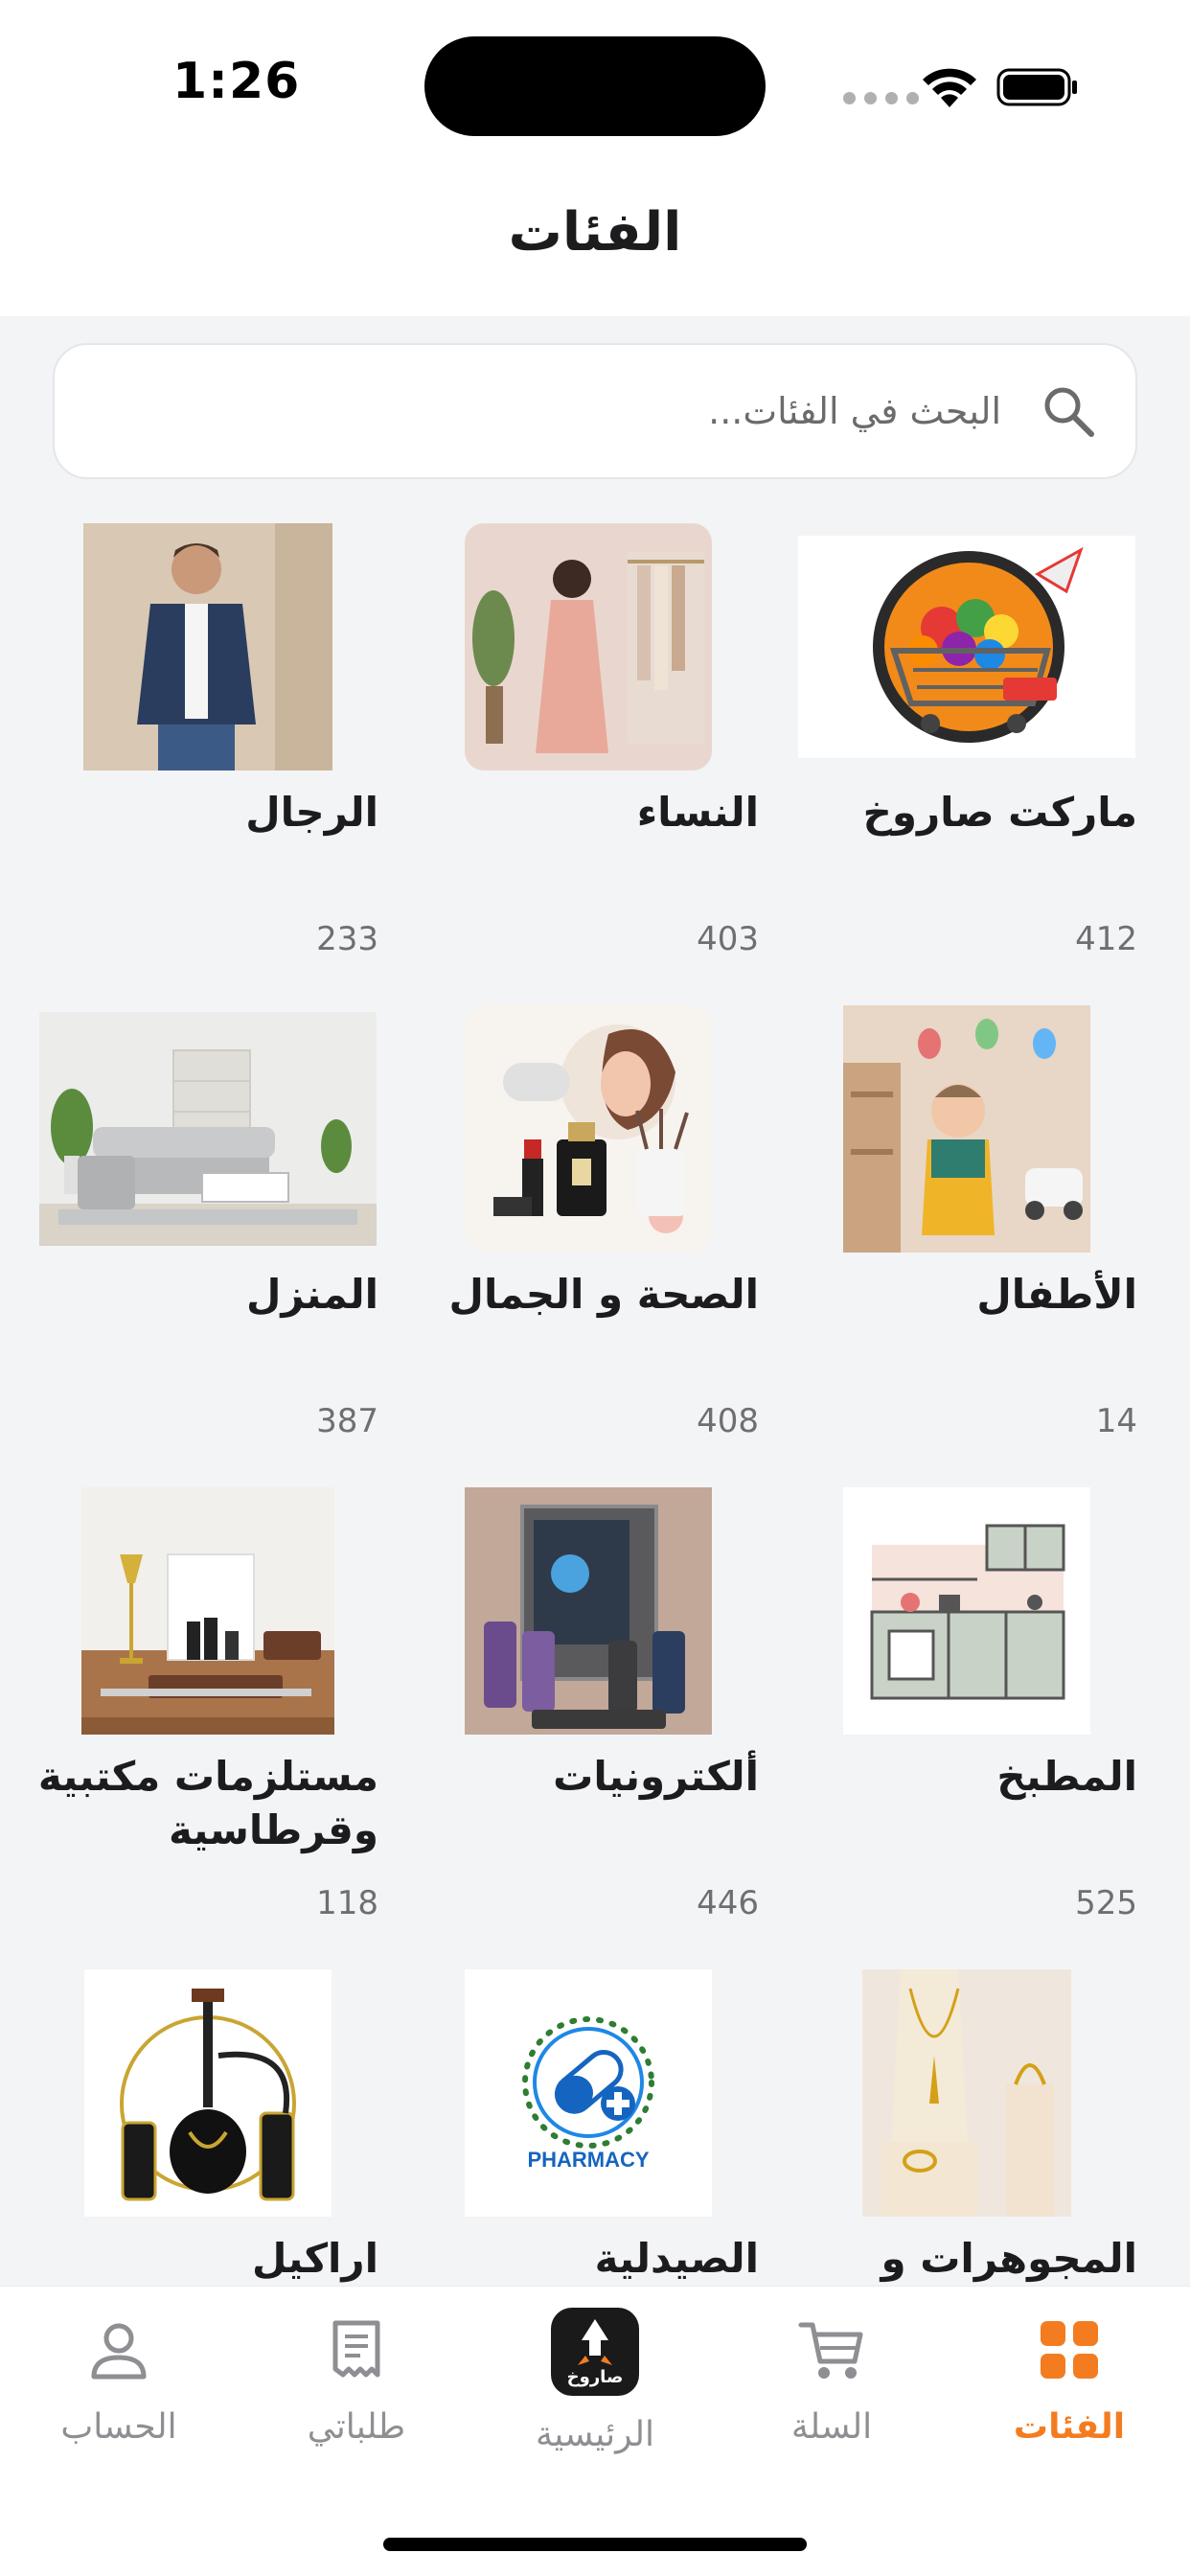 This screenshot has width=1190, height=2576. What do you see at coordinates (967, 647) in the screenshot?
I see `shopping-cart-image` at bounding box center [967, 647].